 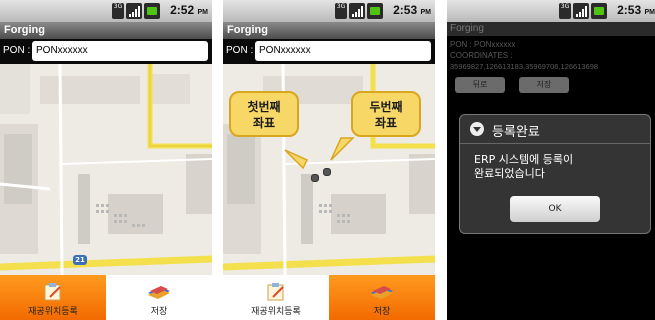 What do you see at coordinates (483, 44) in the screenshot?
I see `pon-line: PON : PONxxxxxx` at bounding box center [483, 44].